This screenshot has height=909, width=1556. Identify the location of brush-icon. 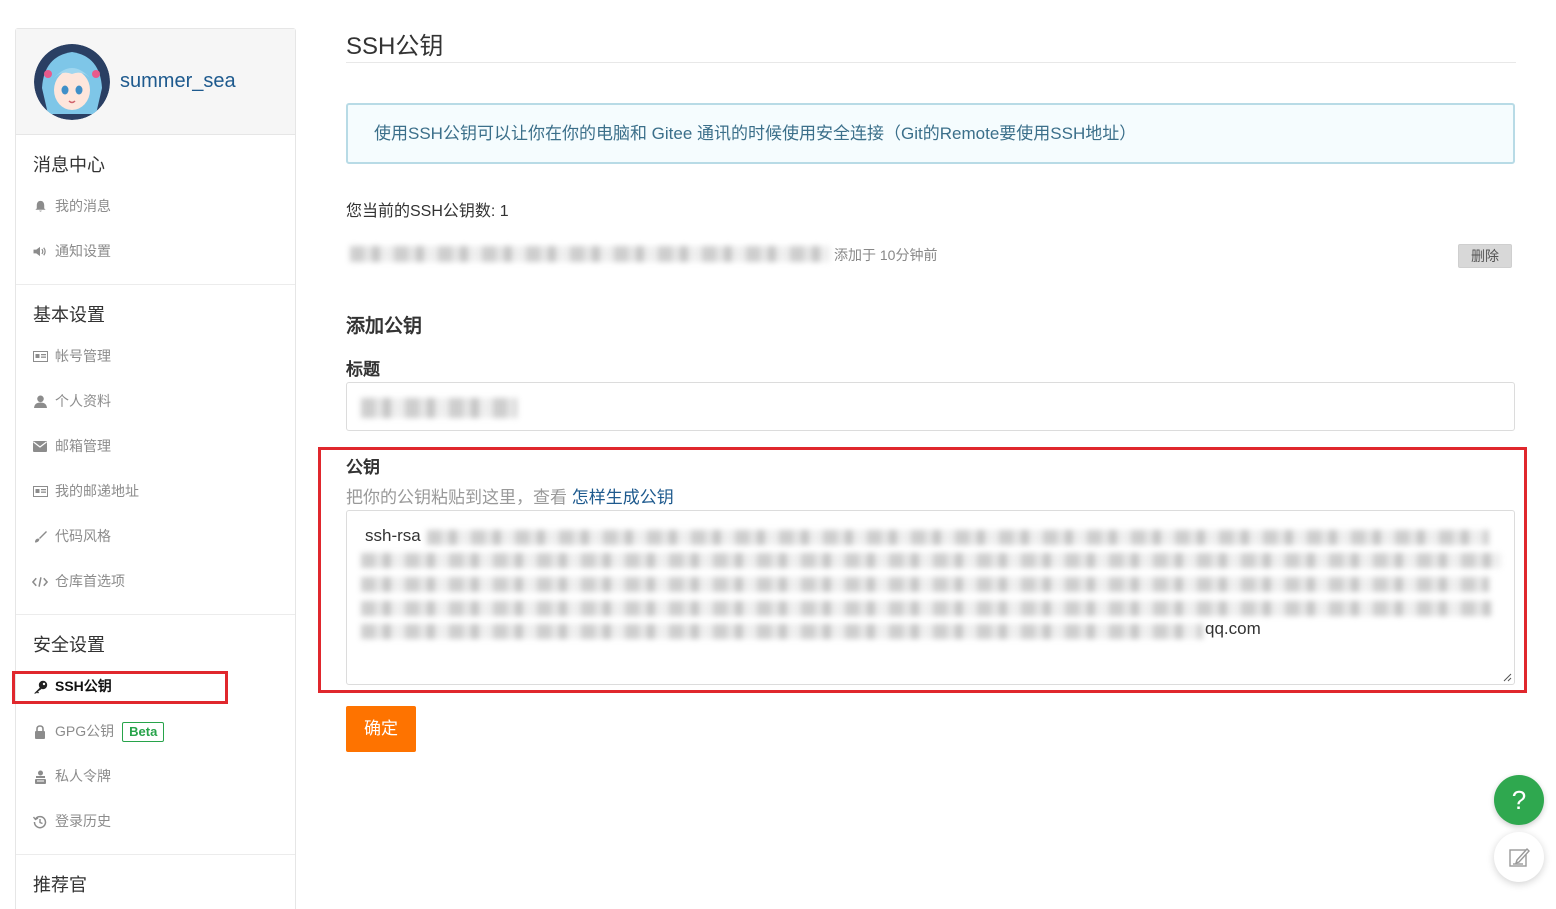
(40, 537).